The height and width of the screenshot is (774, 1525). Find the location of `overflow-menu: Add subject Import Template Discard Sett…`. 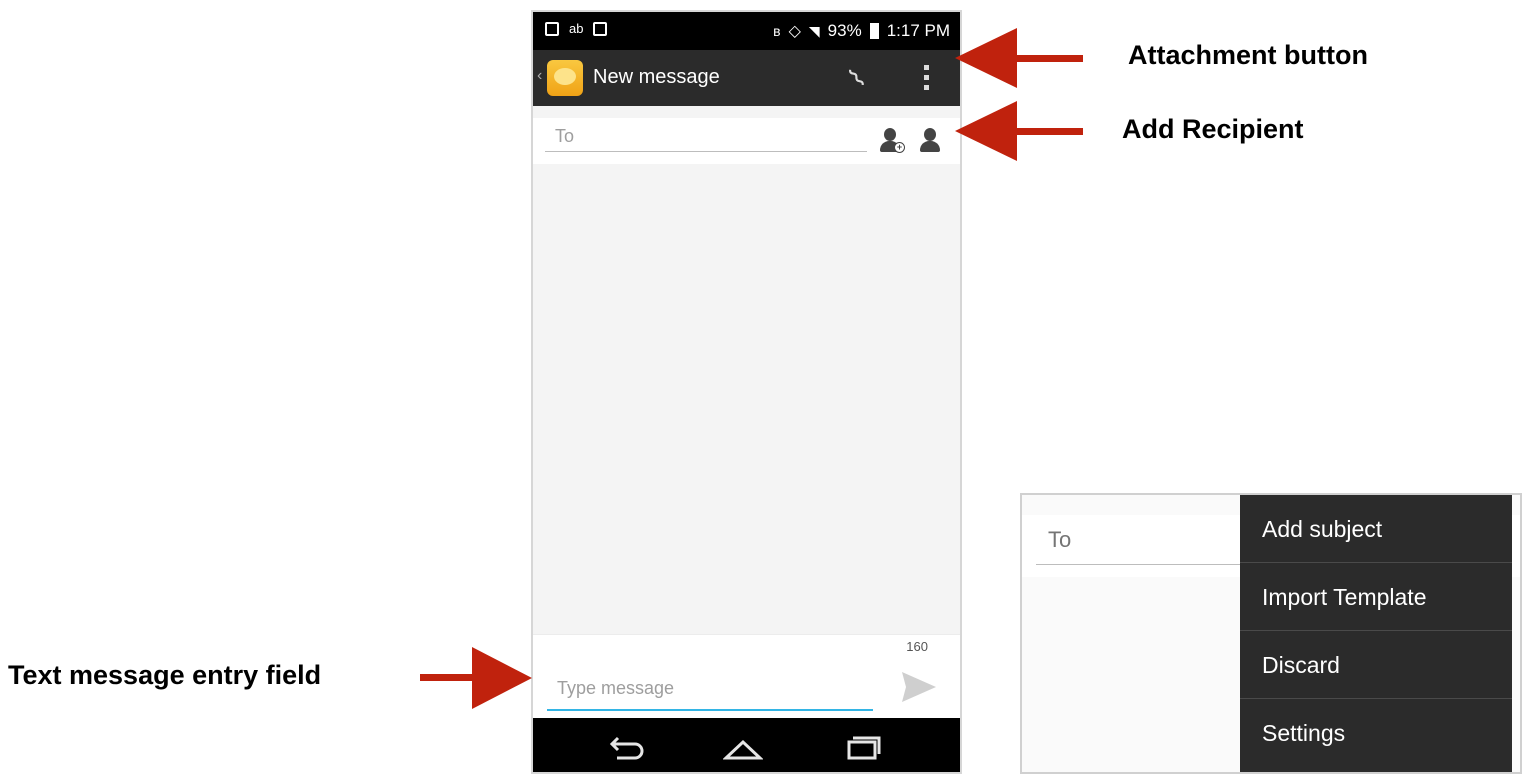

overflow-menu: Add subject Import Template Discard Sett… is located at coordinates (1376, 633).